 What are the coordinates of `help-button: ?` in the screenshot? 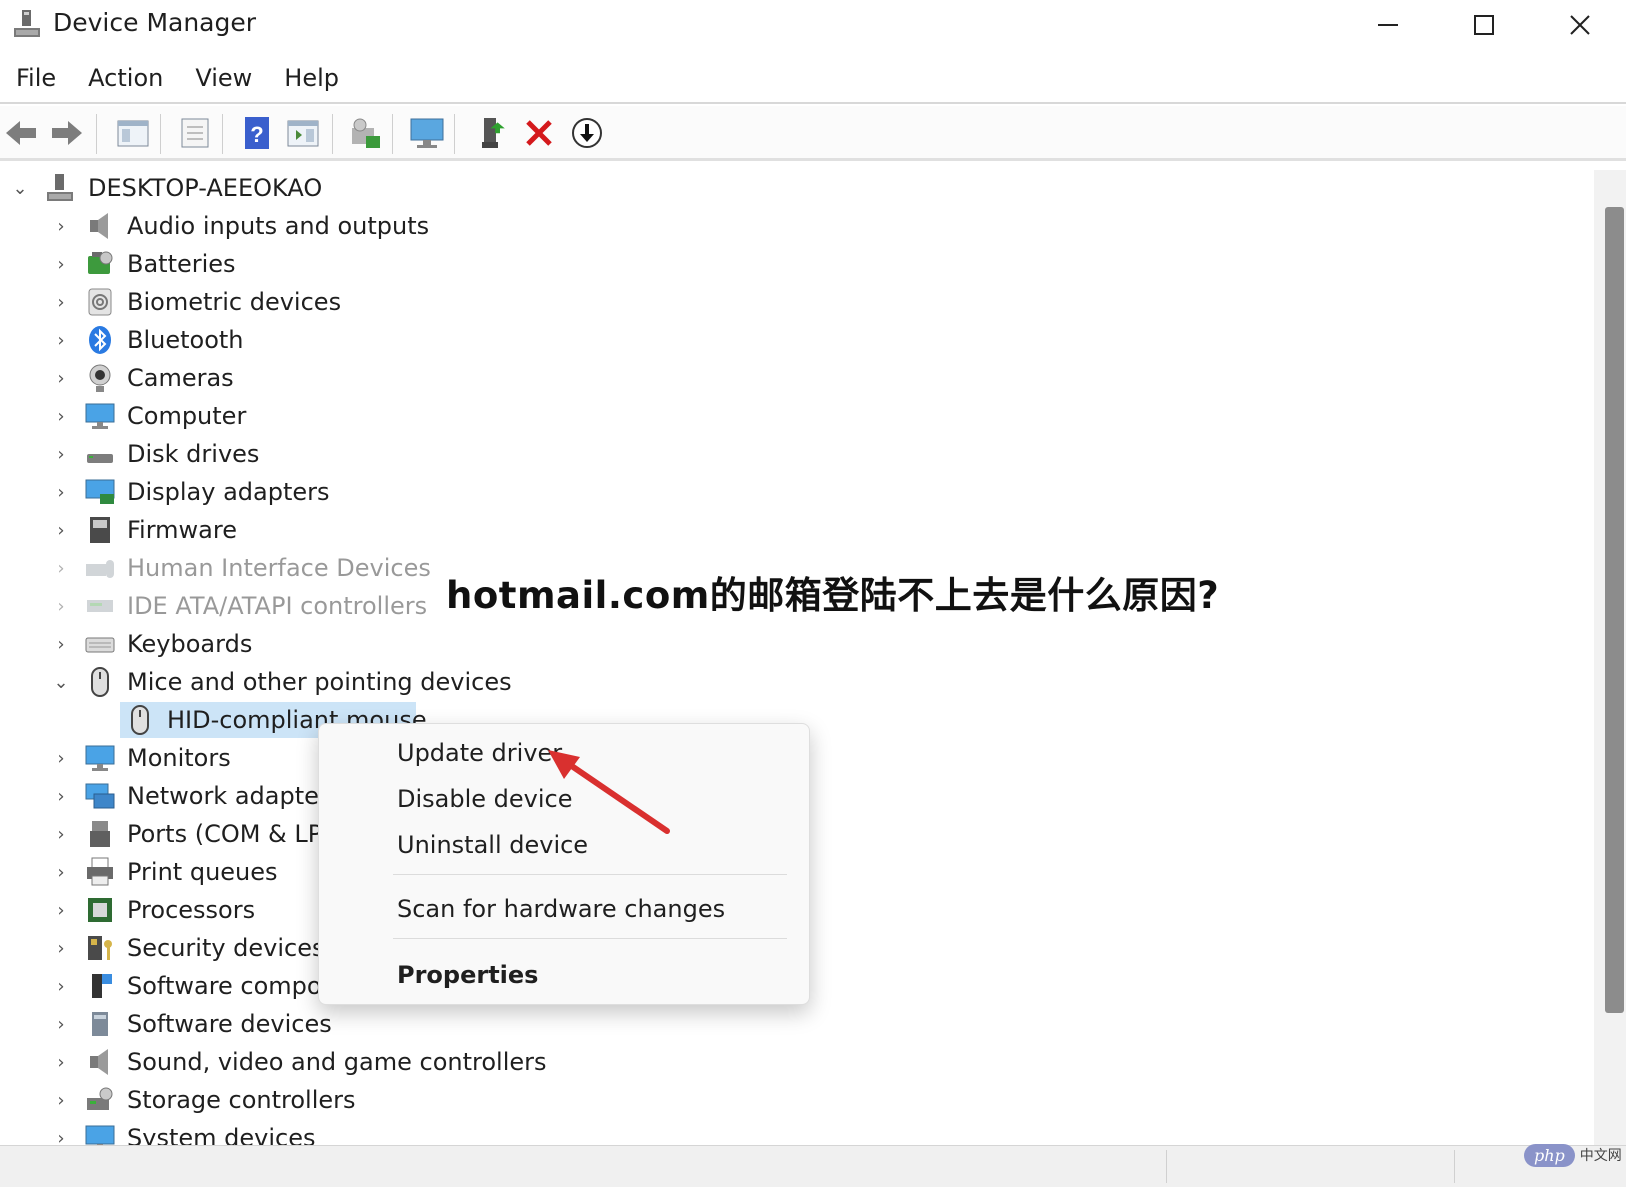 It's located at (257, 133).